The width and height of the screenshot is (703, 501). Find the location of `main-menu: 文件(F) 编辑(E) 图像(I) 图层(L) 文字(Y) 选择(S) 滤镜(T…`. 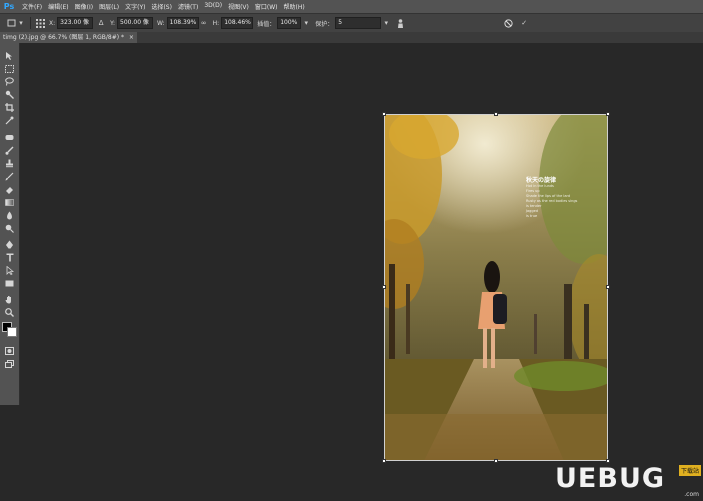

main-menu: 文件(F) 编辑(E) 图像(I) 图层(L) 文字(Y) 选择(S) 滤镜(T… is located at coordinates (166, 6).